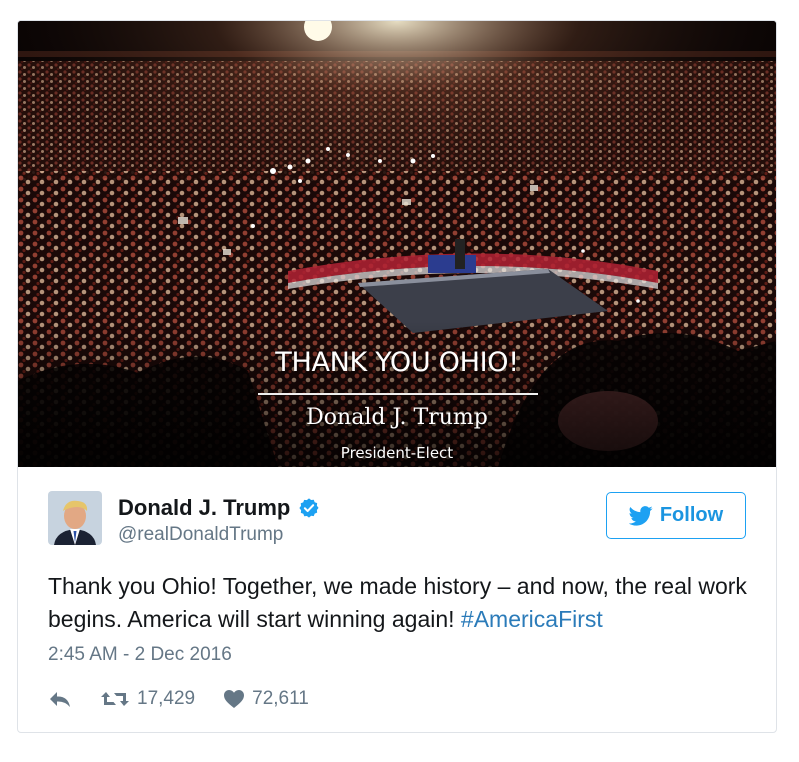 Image resolution: width=799 pixels, height=762 pixels. What do you see at coordinates (532, 619) in the screenshot?
I see `hashtag-link: #AmericaFirst` at bounding box center [532, 619].